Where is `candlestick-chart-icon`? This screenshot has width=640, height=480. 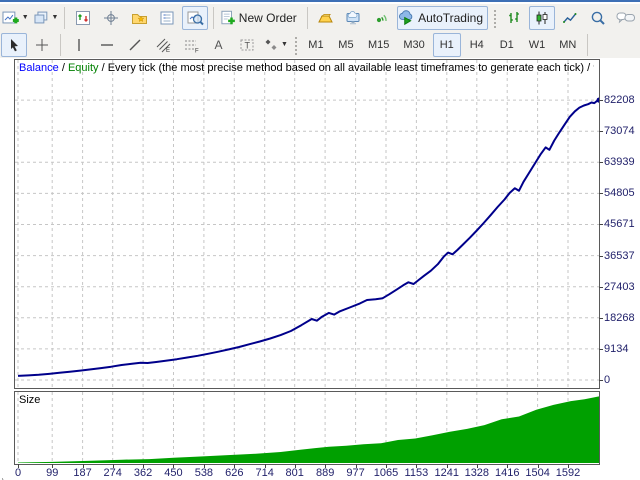
candlestick-chart-icon is located at coordinates (542, 17).